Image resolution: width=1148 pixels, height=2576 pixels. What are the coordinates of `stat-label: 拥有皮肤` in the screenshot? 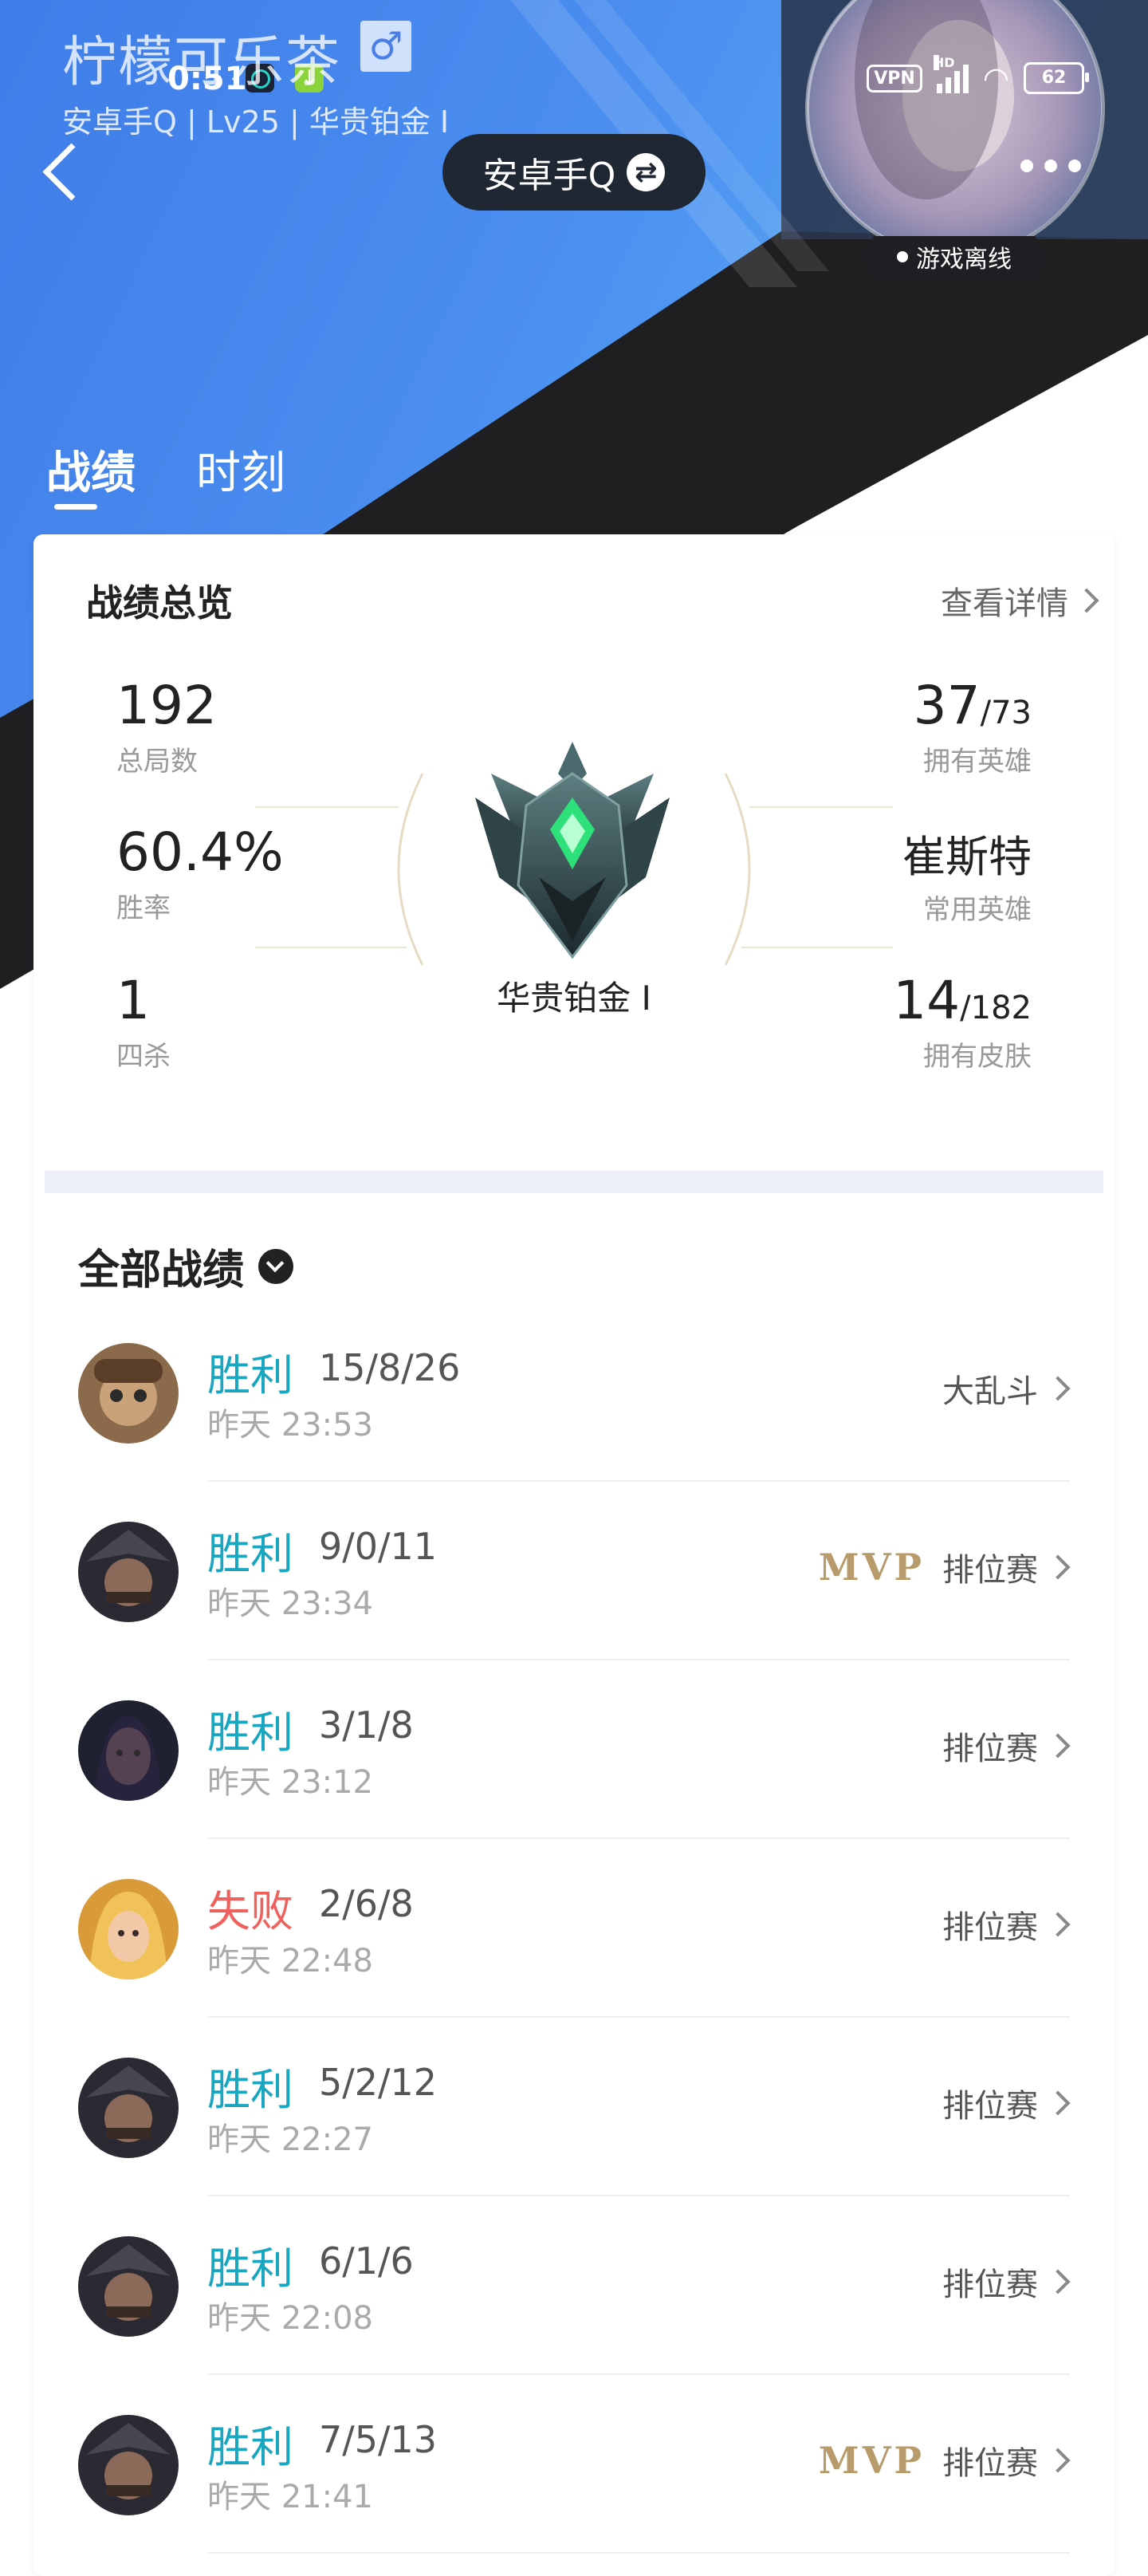 It's located at (977, 1057).